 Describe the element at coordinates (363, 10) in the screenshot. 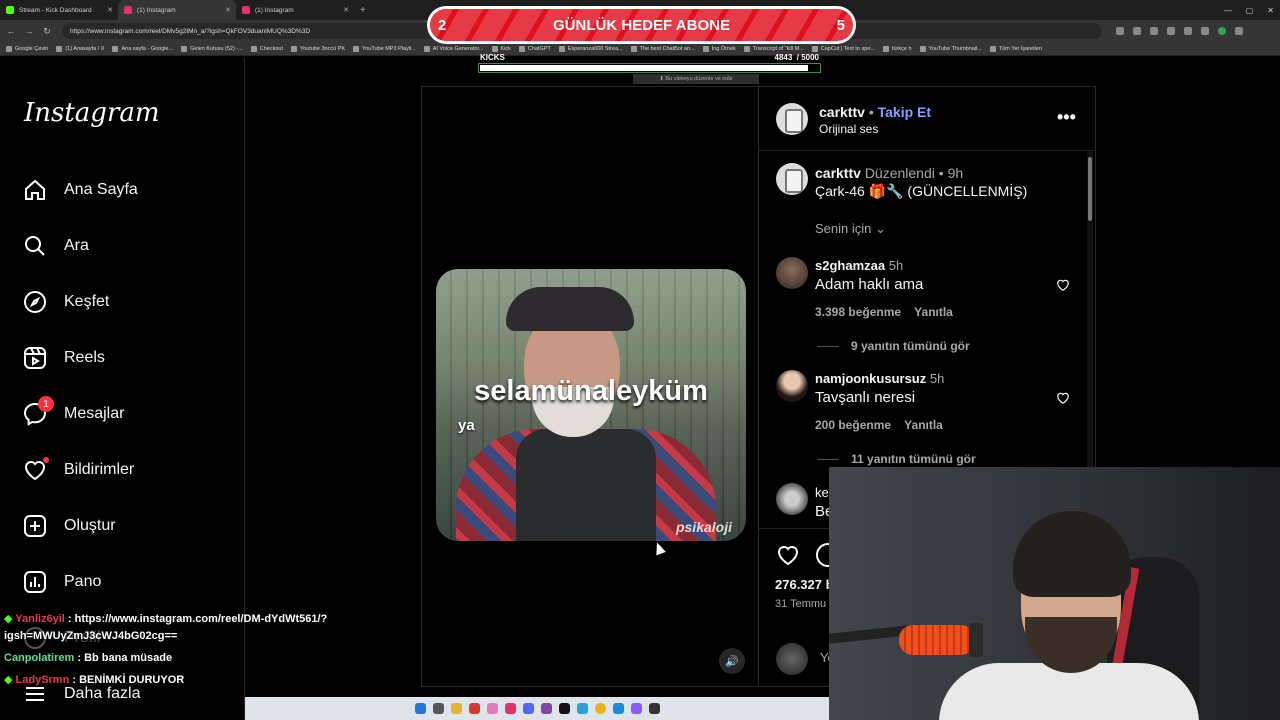

I see `new-tab-button: +` at that location.